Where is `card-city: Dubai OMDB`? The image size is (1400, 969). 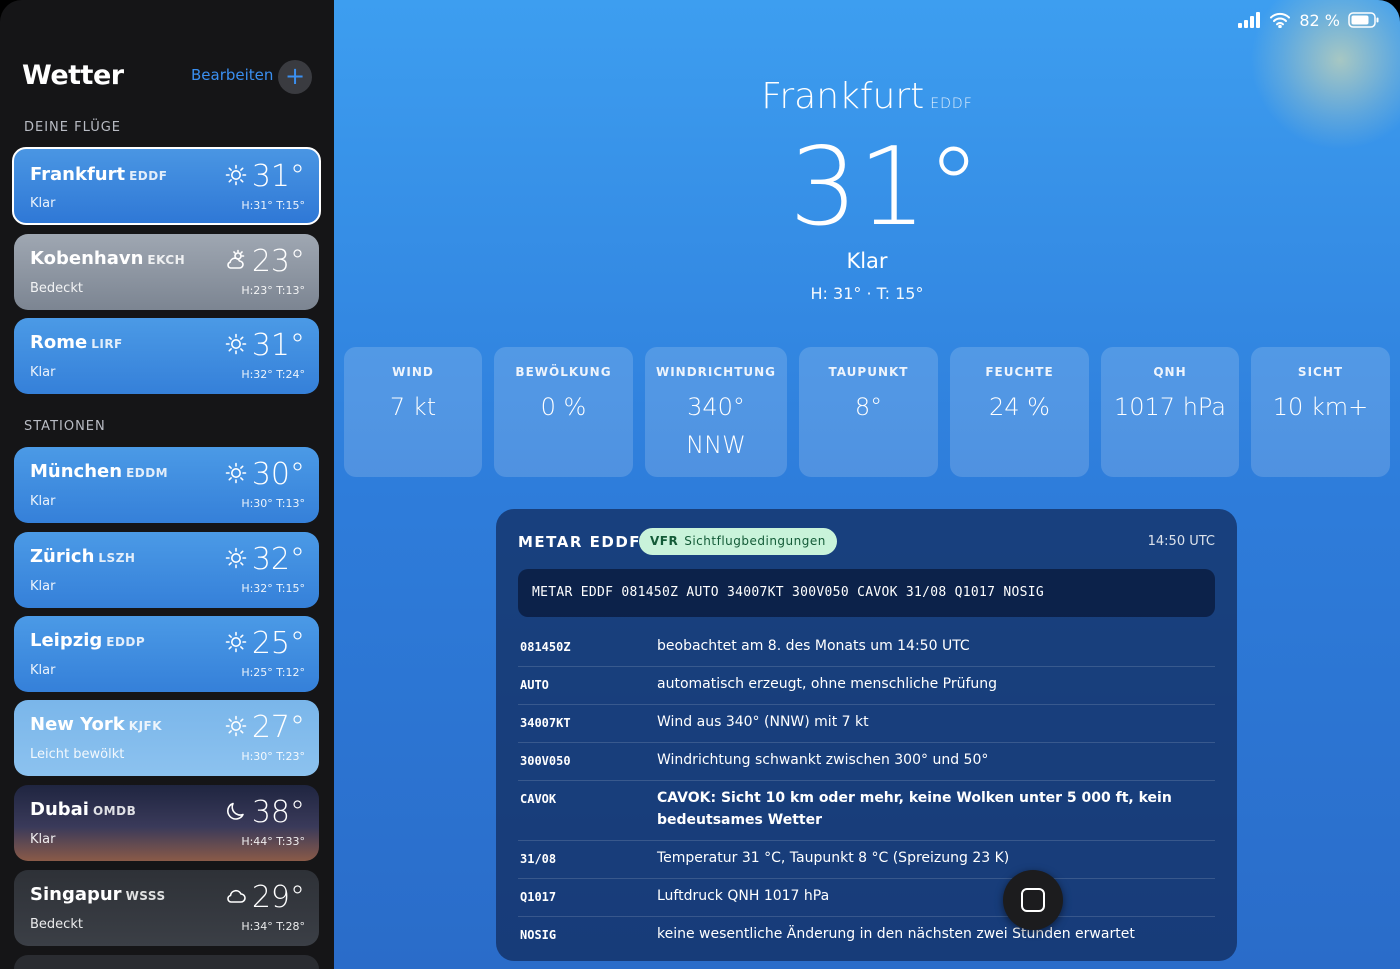
card-city: Dubai OMDB is located at coordinates (83, 809).